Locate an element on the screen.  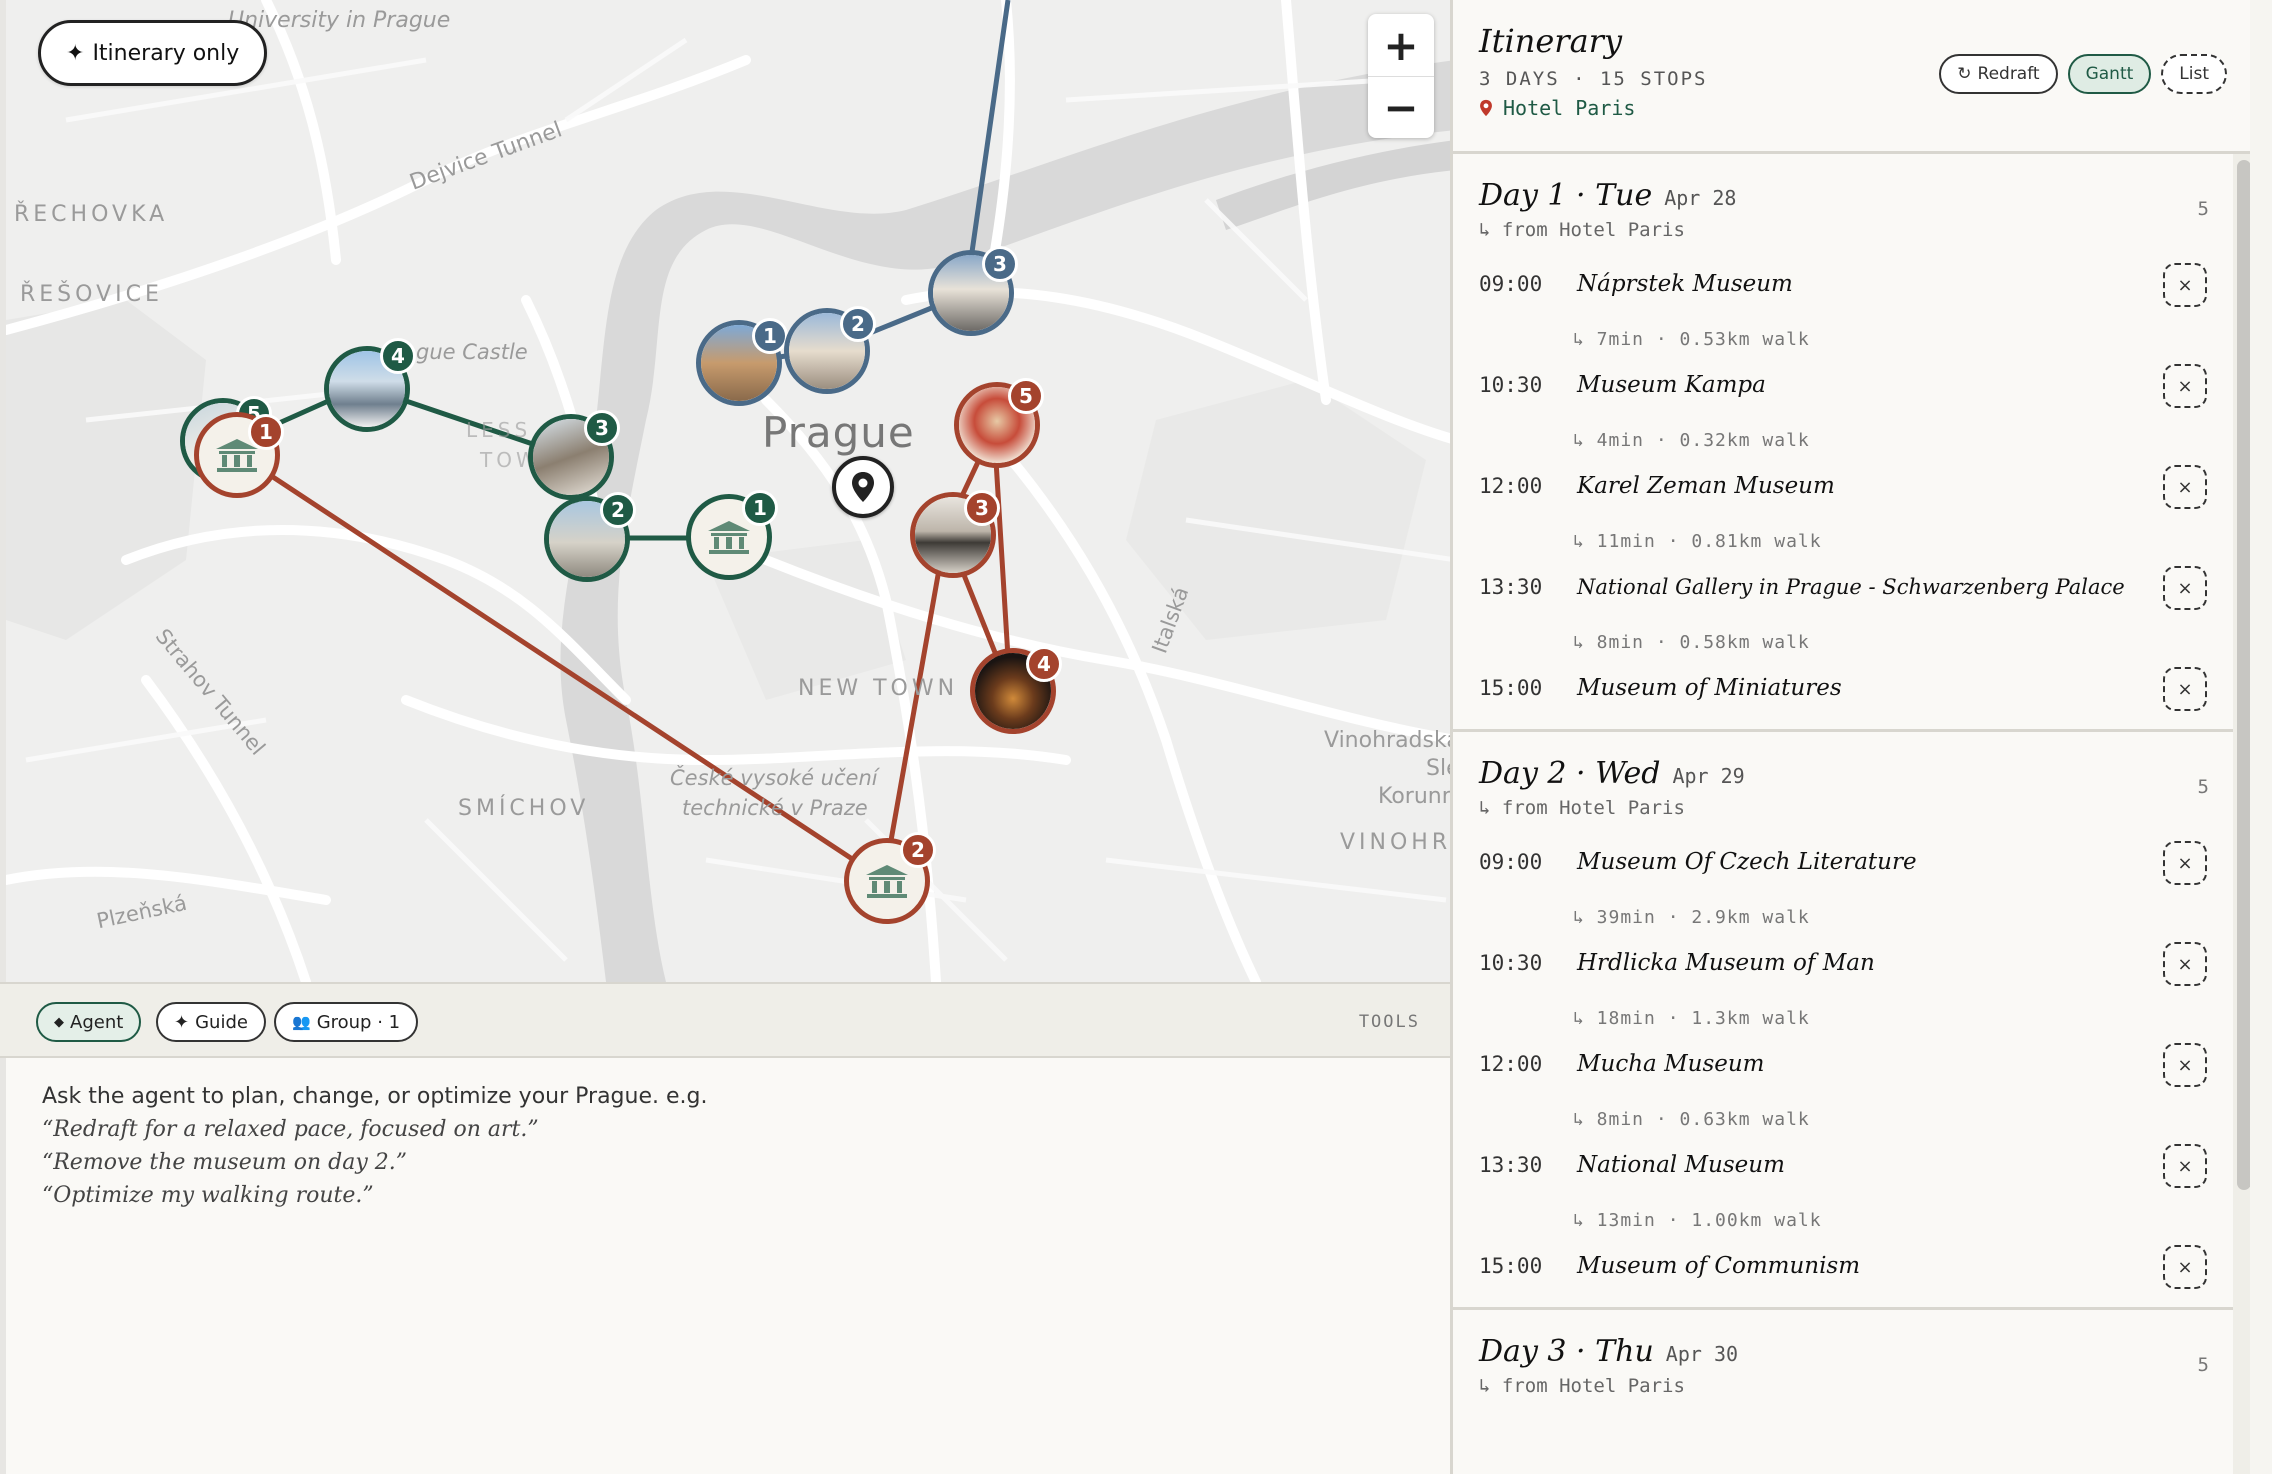
stop-row: 13:30 National Museum × is located at coordinates (1843, 1165).